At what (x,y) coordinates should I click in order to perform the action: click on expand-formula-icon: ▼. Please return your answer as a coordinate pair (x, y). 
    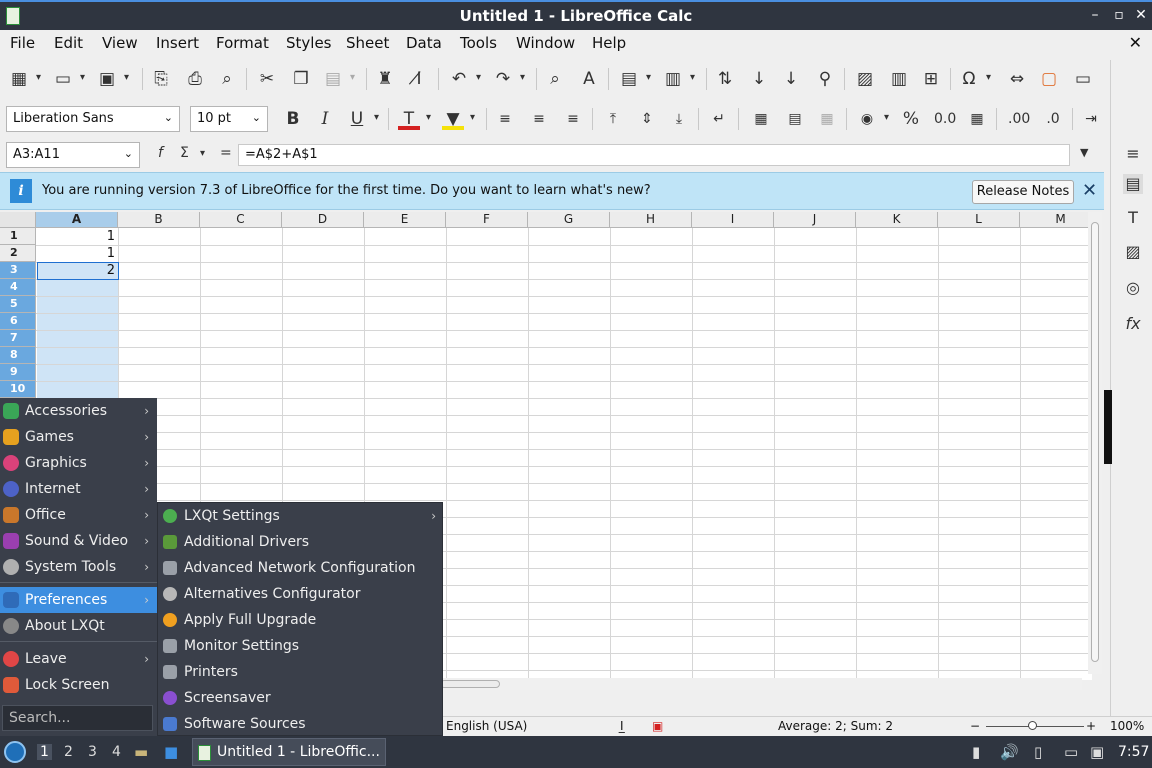
    Looking at the image, I should click on (1084, 152).